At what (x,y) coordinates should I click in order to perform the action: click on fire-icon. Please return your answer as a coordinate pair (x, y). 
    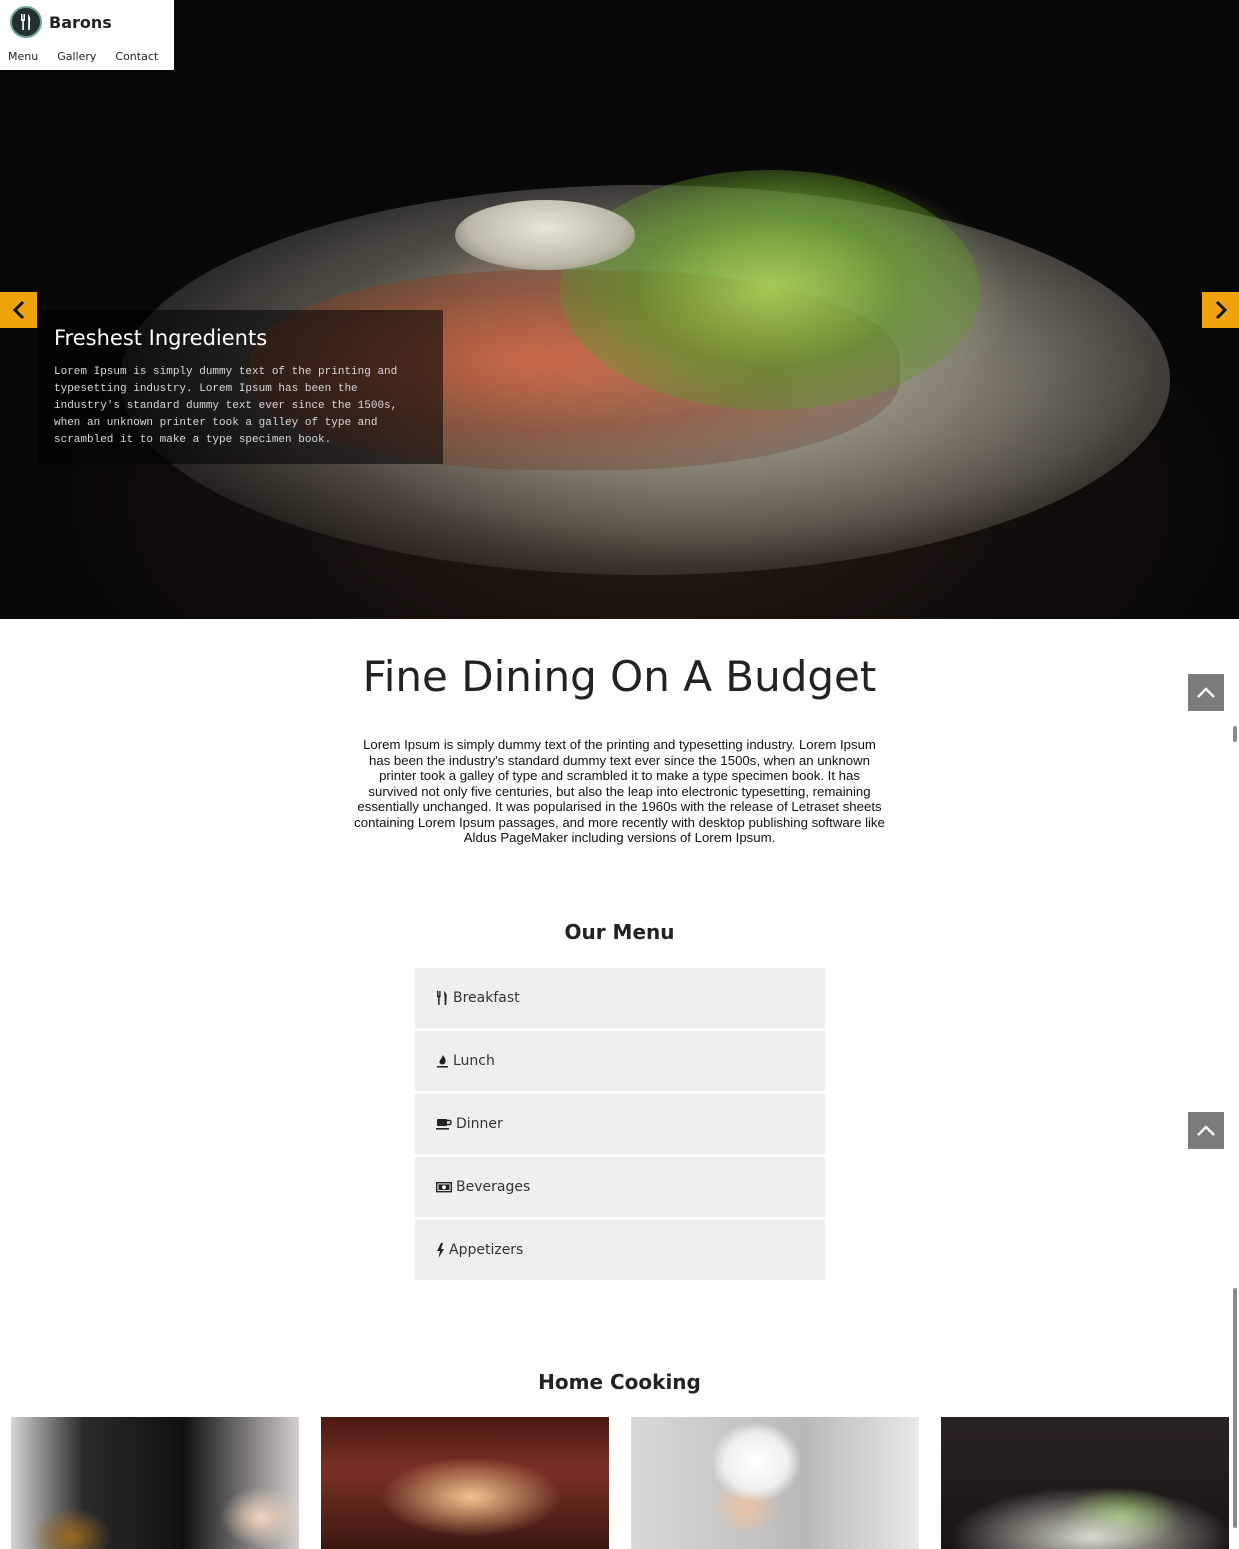
    Looking at the image, I should click on (442, 1061).